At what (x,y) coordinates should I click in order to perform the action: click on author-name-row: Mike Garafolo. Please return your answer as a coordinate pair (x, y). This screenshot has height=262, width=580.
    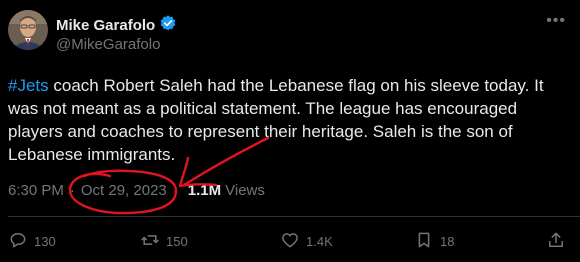
    Looking at the image, I should click on (116, 25).